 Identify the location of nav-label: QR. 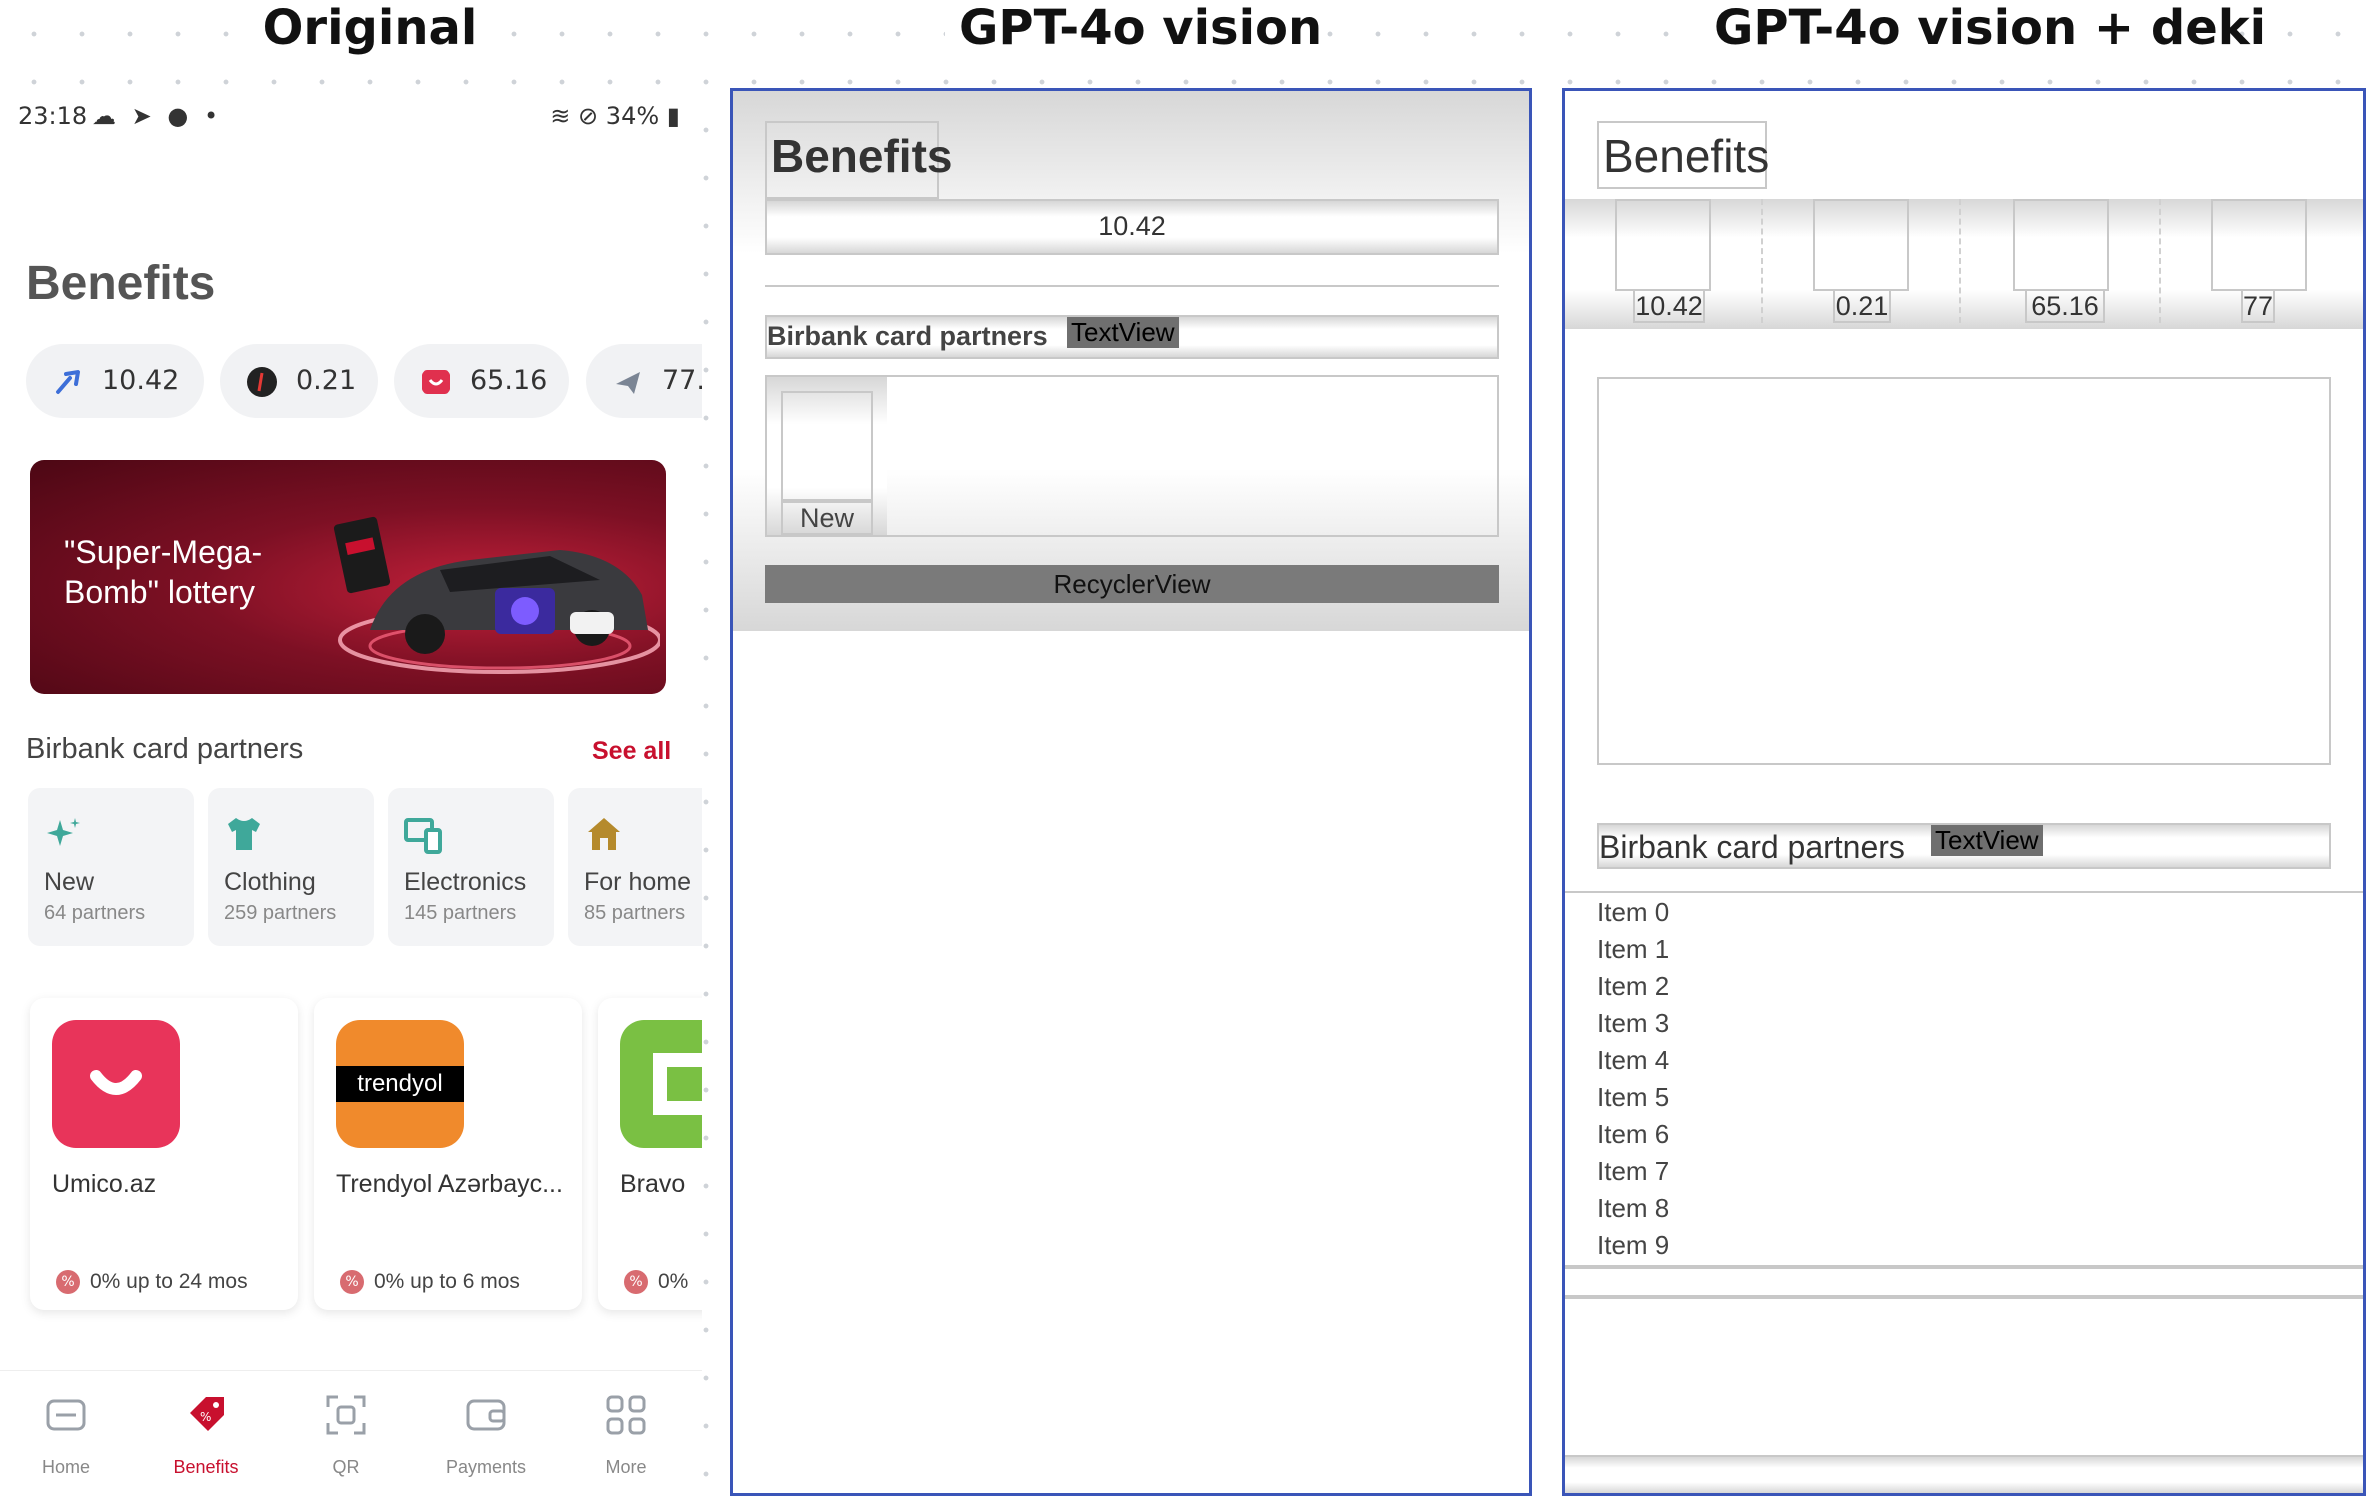
(346, 1467).